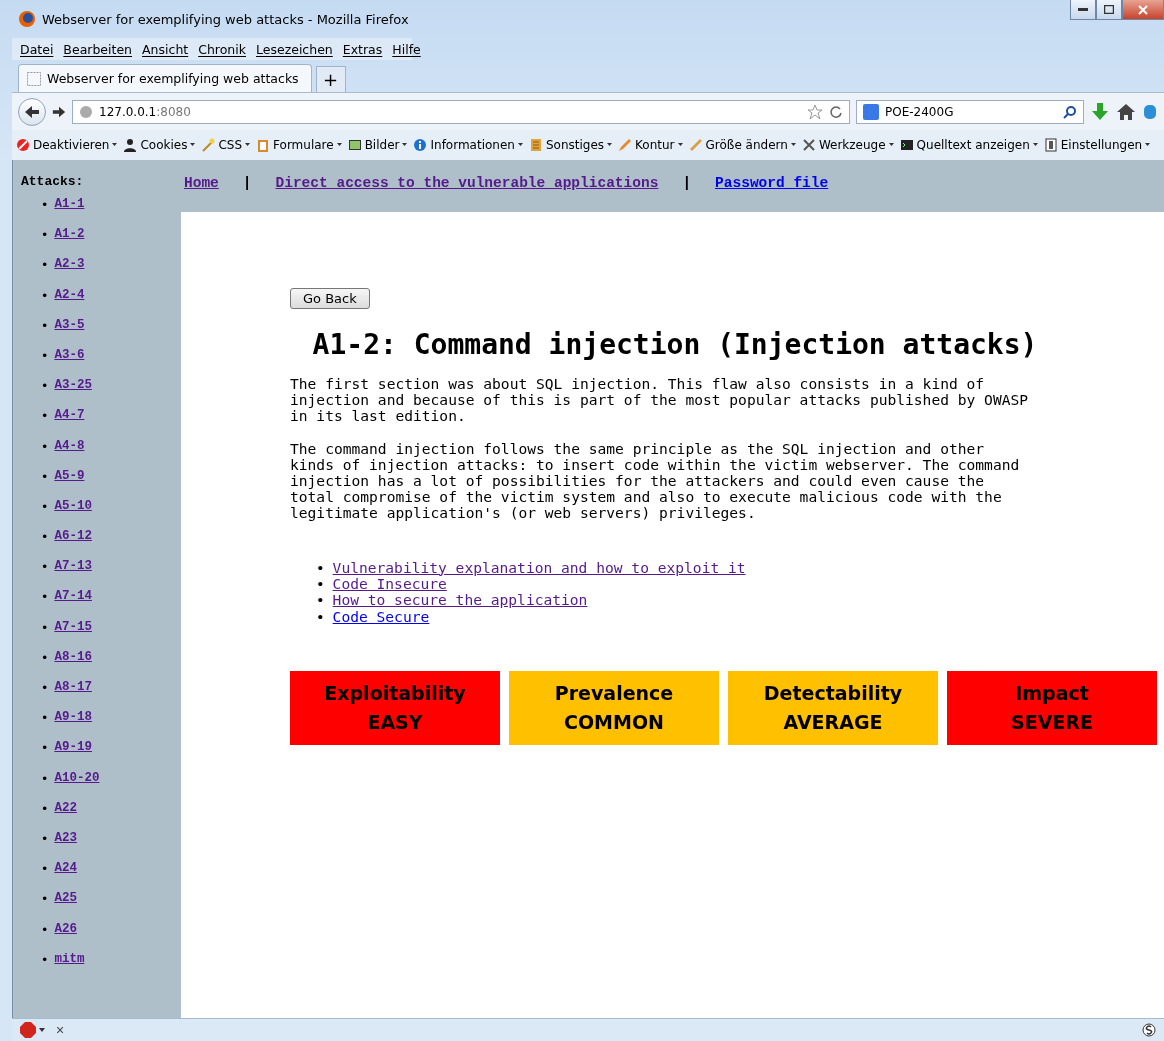  I want to click on toolbar-menu: Sonstiges, so click(570, 145).